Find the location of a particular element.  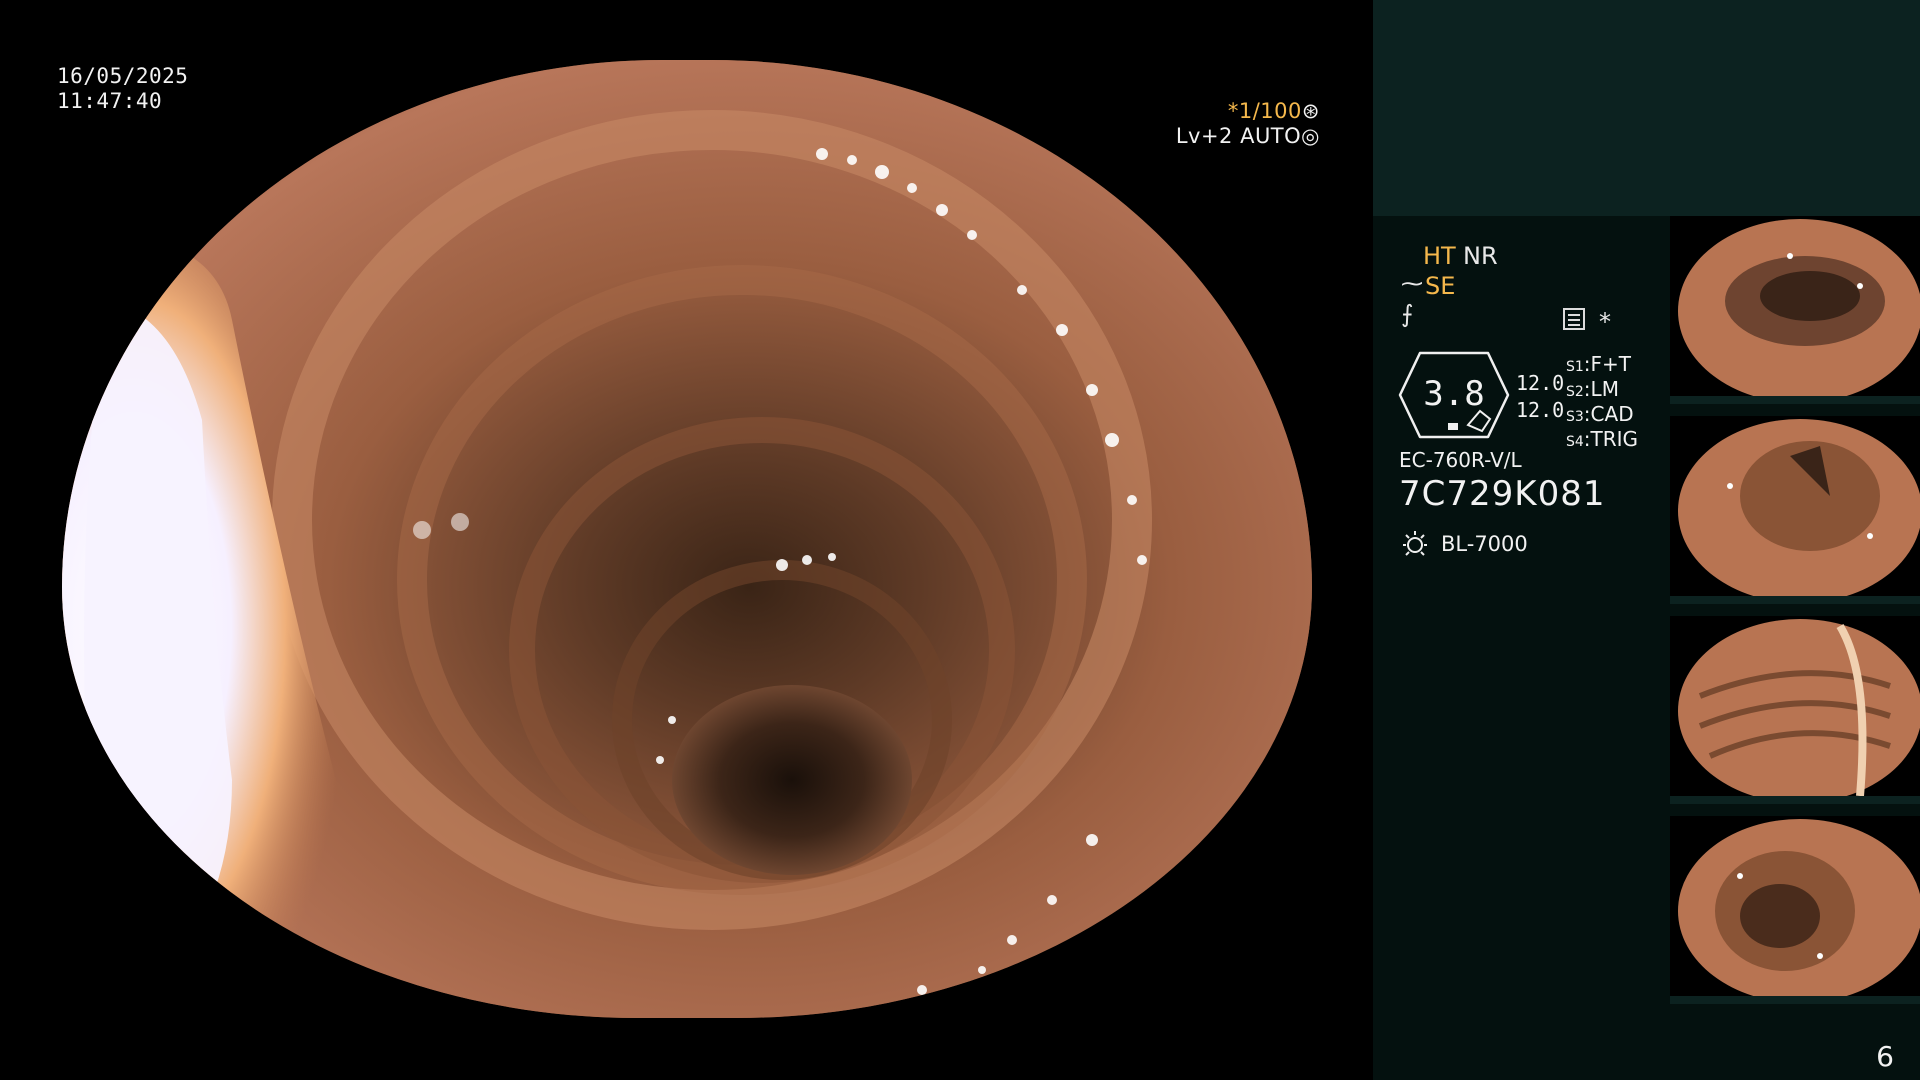

star-indicator: * is located at coordinates (1605, 322).